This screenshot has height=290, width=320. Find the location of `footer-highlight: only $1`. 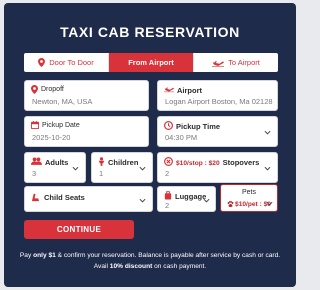

footer-highlight: only $1 is located at coordinates (44, 255).